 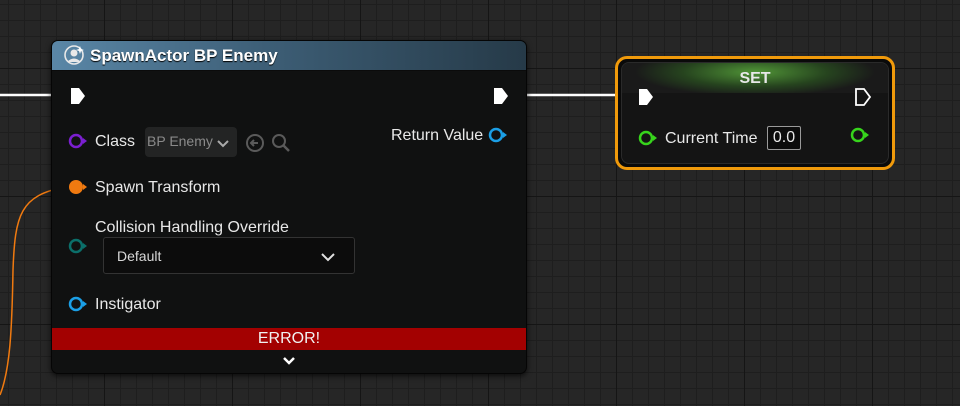 What do you see at coordinates (648, 140) in the screenshot?
I see `current-time-in-pin` at bounding box center [648, 140].